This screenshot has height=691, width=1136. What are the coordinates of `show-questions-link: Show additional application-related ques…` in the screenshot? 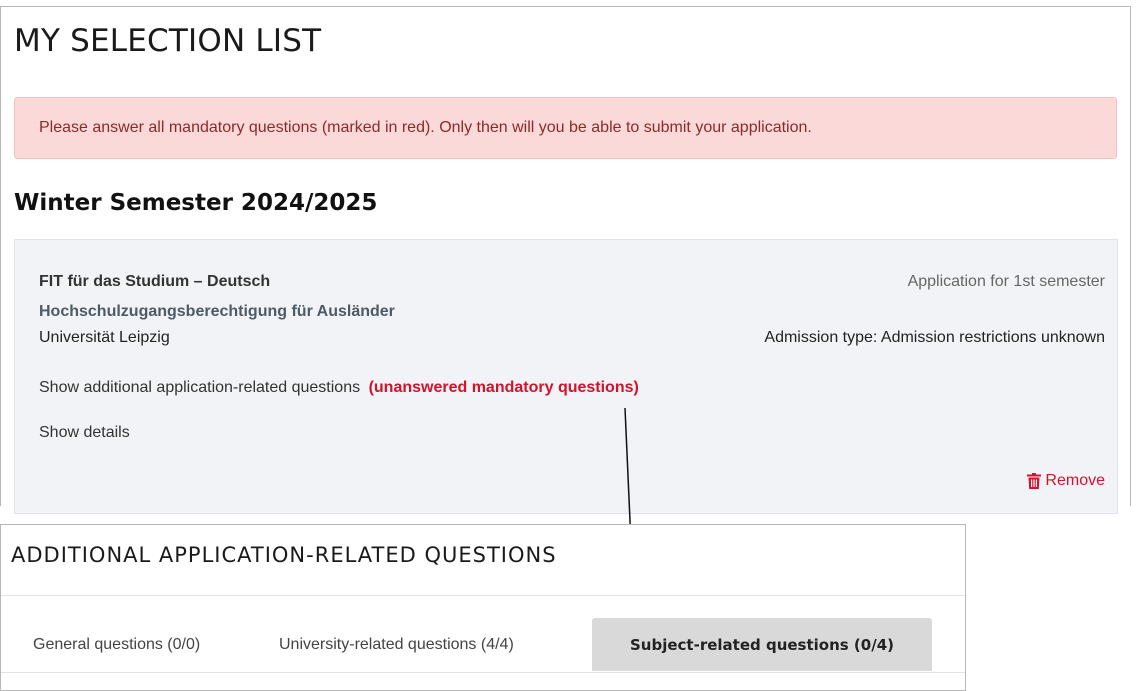 It's located at (339, 388).